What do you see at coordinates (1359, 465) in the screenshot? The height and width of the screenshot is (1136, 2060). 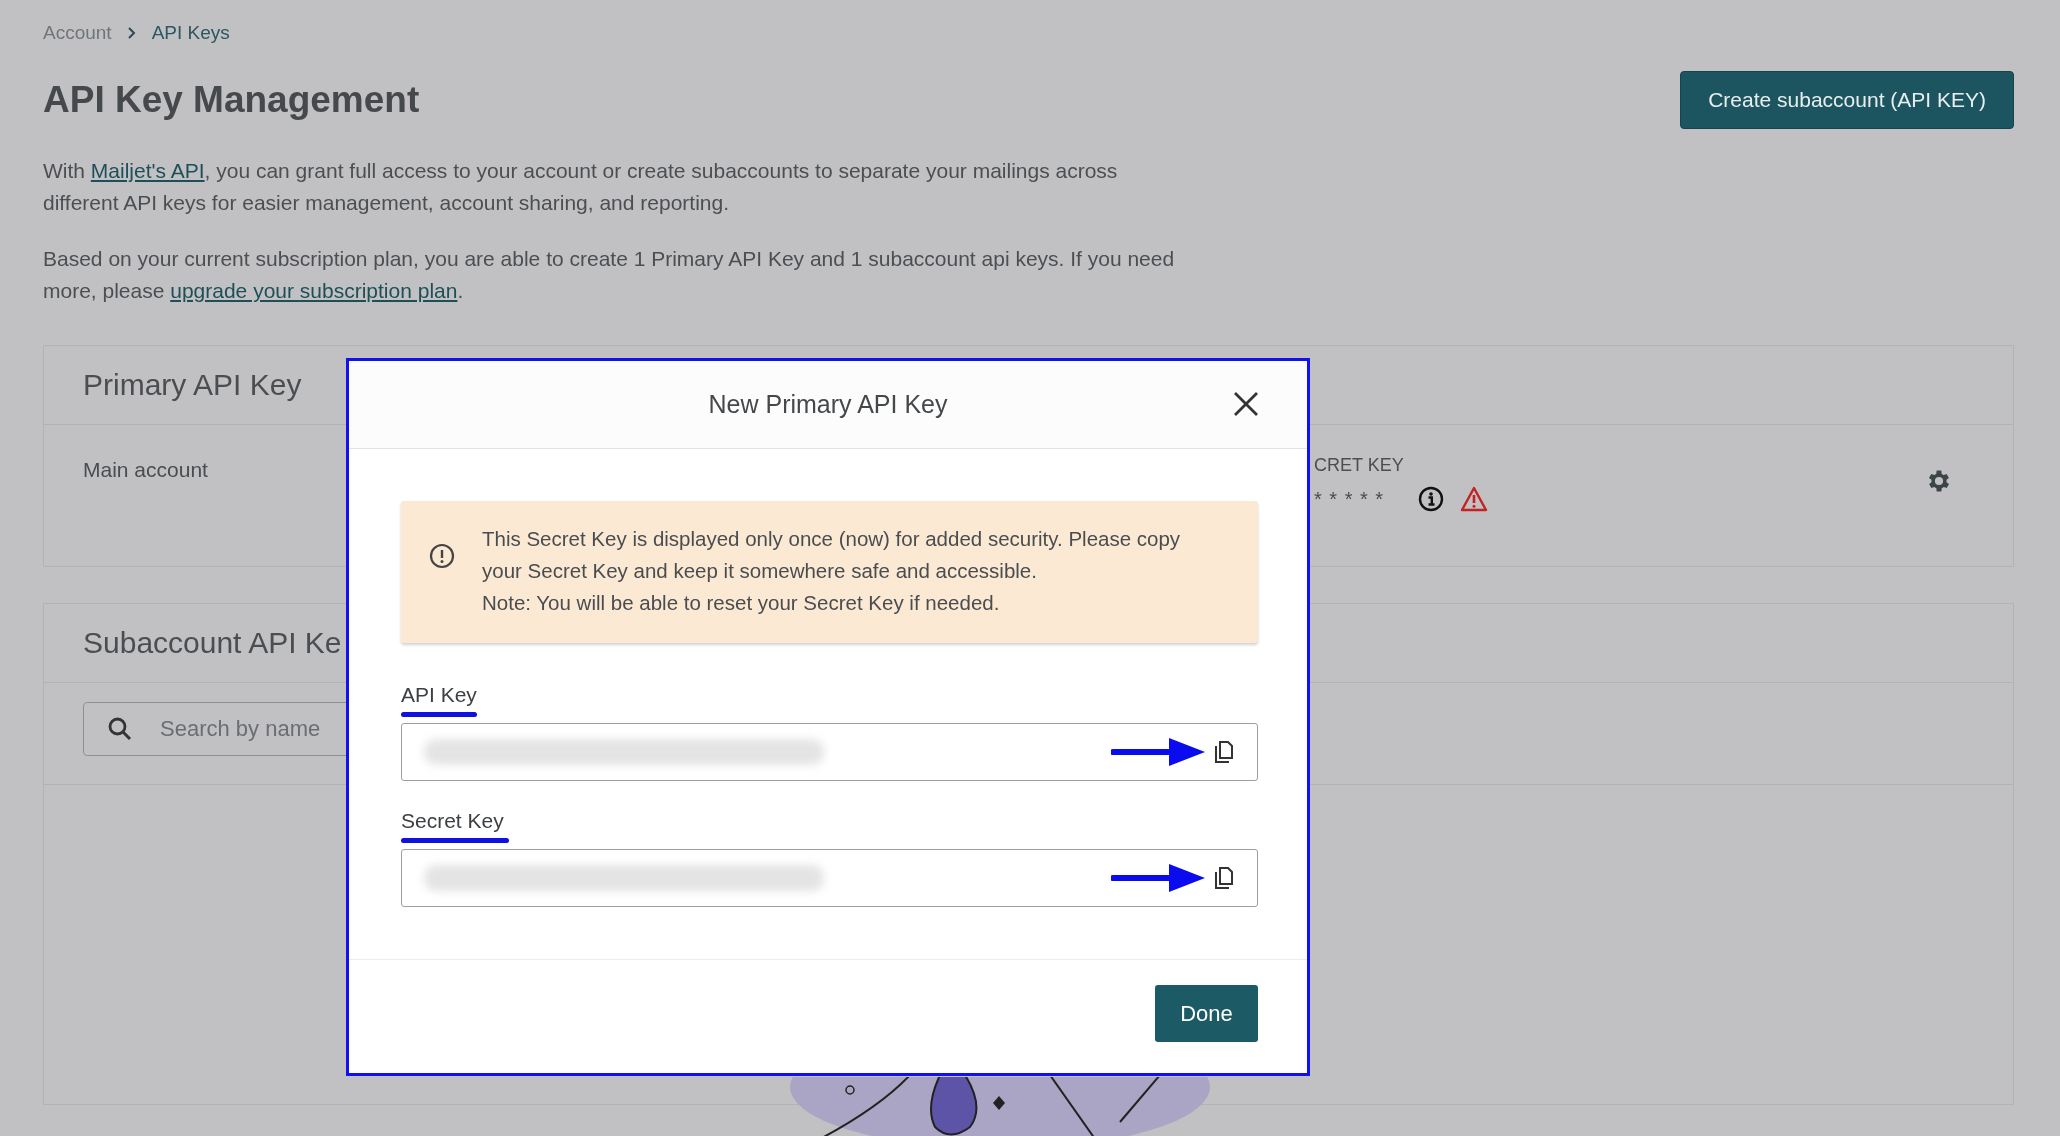 I see `column-label: CRET KEY` at bounding box center [1359, 465].